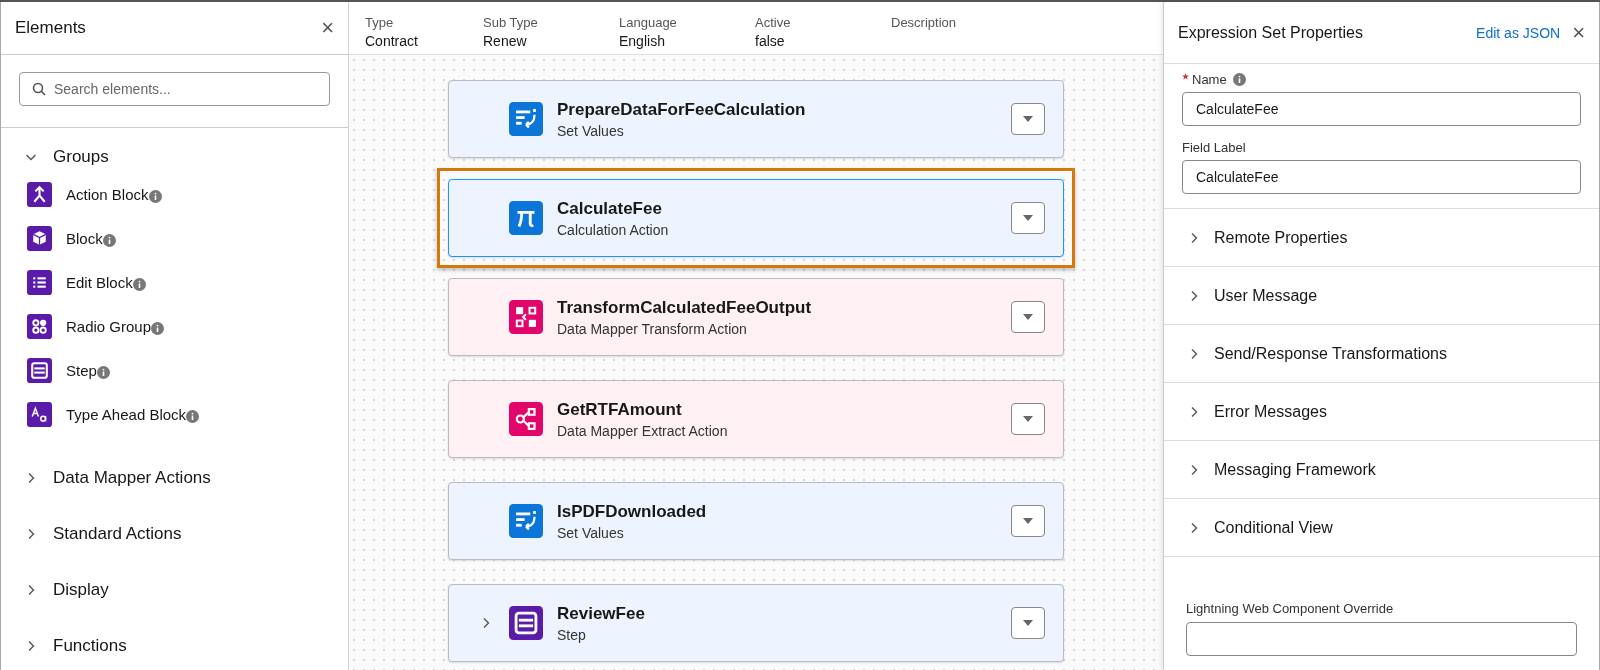 The image size is (1600, 670). Describe the element at coordinates (756, 521) in the screenshot. I see `flow-node: IsPDFDownloaded Set Values` at that location.